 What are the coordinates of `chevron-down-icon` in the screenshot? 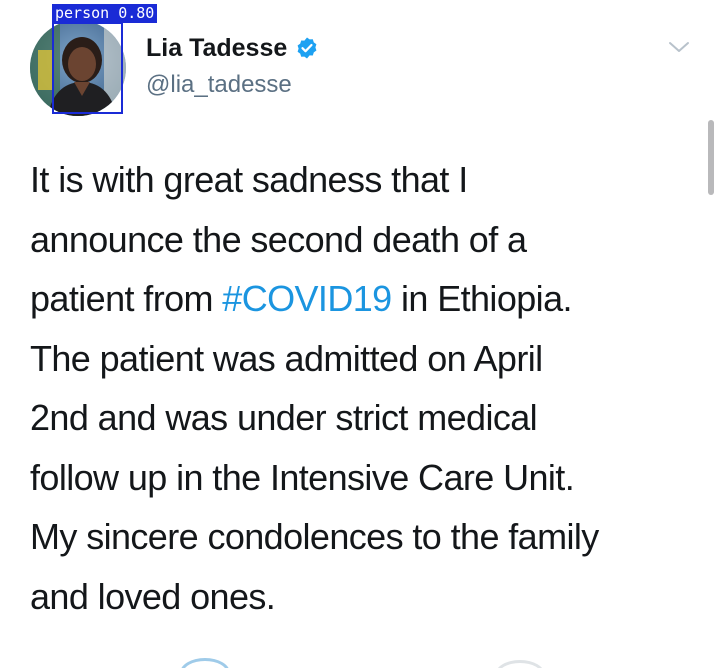 It's located at (679, 47).